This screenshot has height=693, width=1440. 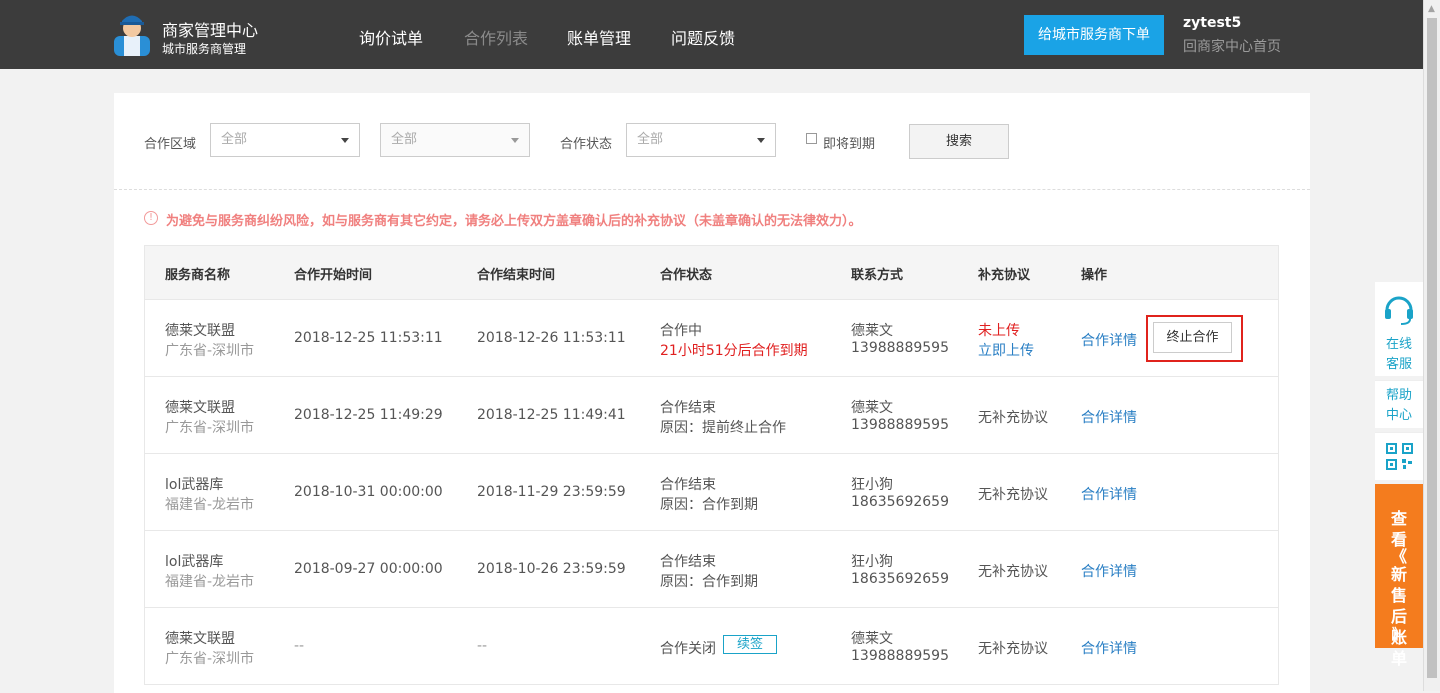 What do you see at coordinates (900, 579) in the screenshot?
I see `contact-phone: 18635692659` at bounding box center [900, 579].